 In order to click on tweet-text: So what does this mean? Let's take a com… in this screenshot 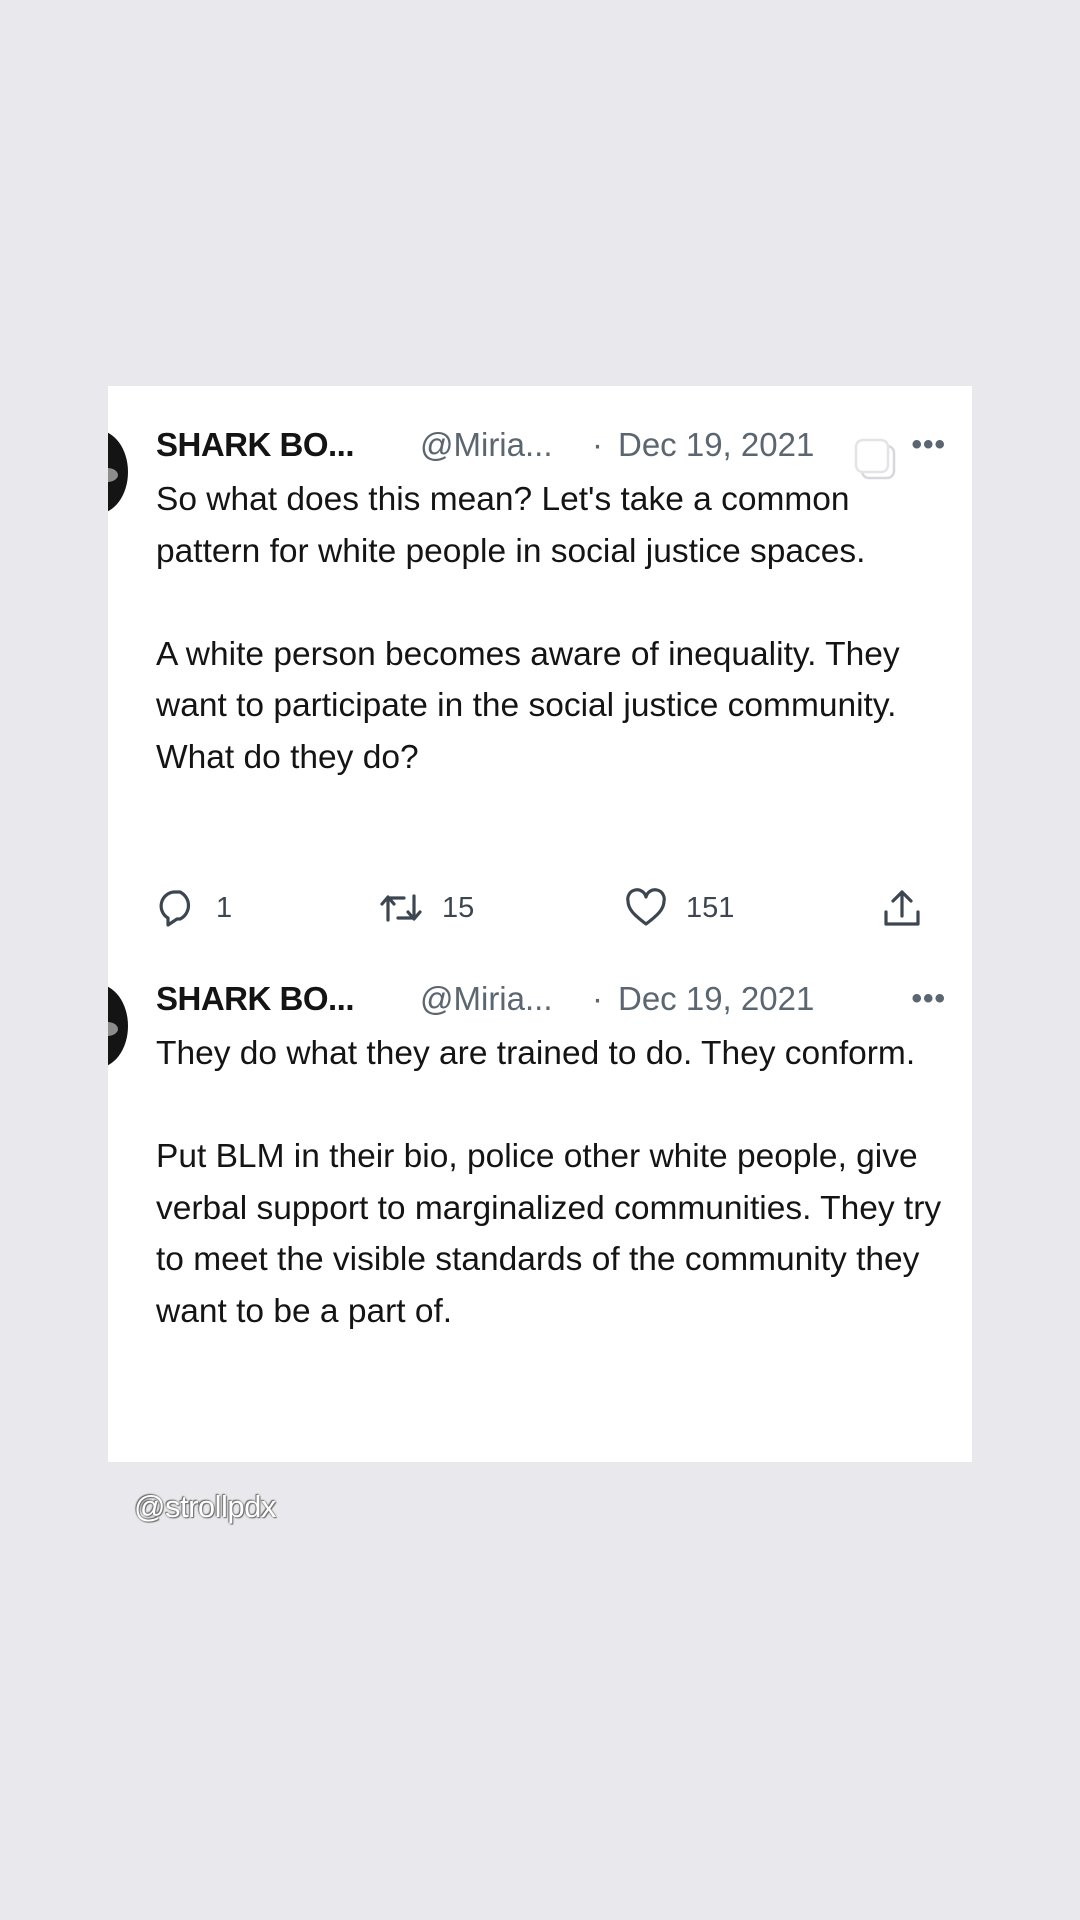, I will do `click(551, 628)`.